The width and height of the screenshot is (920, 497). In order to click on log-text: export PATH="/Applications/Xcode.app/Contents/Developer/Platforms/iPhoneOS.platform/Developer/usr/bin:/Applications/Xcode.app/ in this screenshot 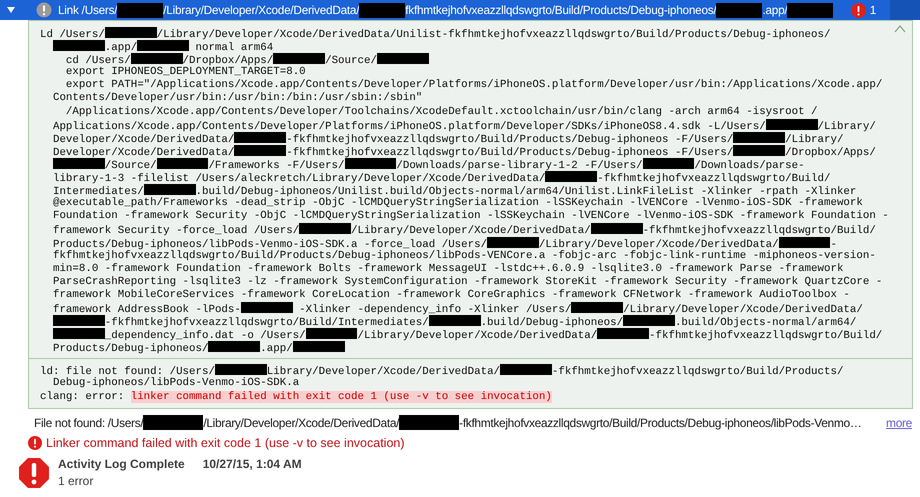, I will do `click(473, 85)`.